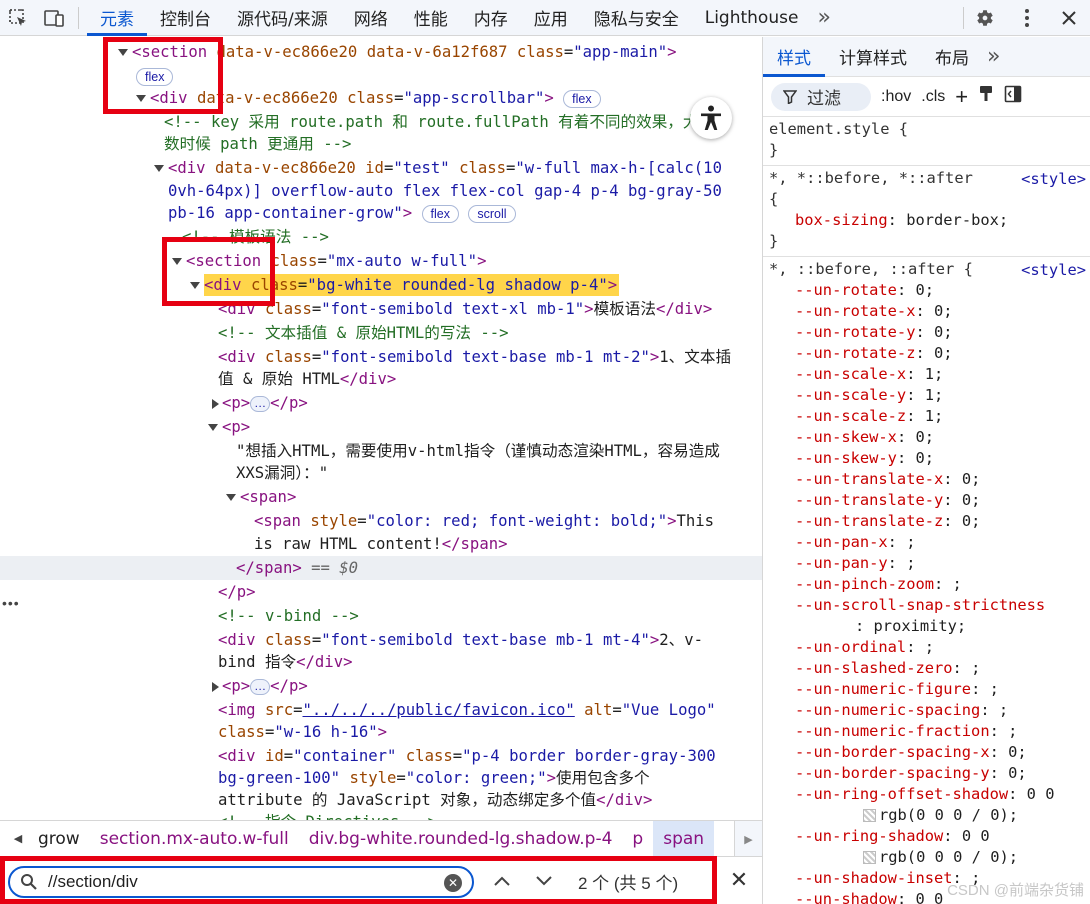 The image size is (1090, 904). Describe the element at coordinates (194, 839) in the screenshot. I see `breadcrumb-item: section.mx-auto.w-full` at that location.